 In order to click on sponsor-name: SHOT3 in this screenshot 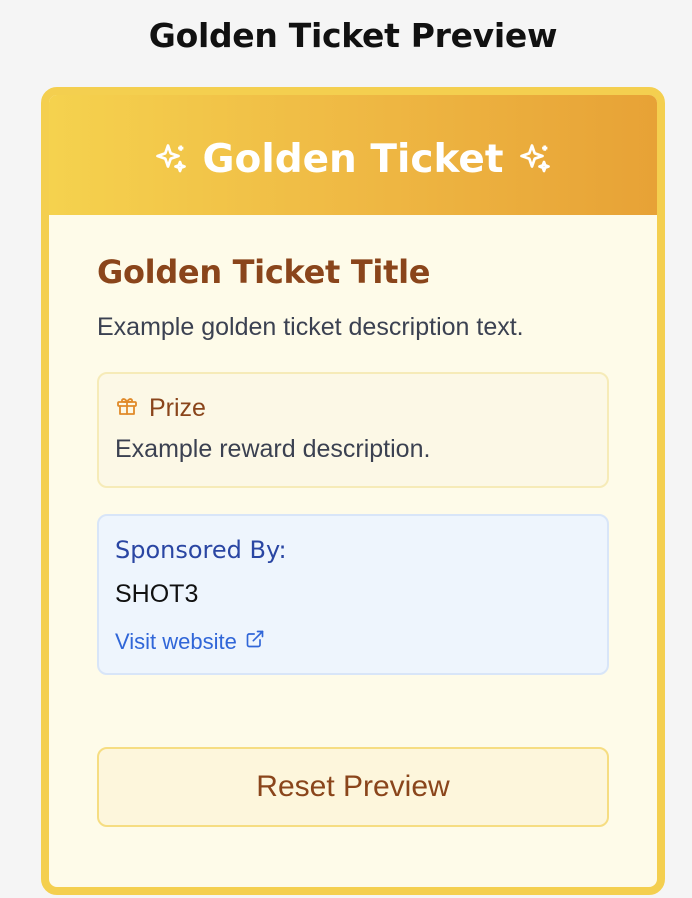, I will do `click(157, 594)`.